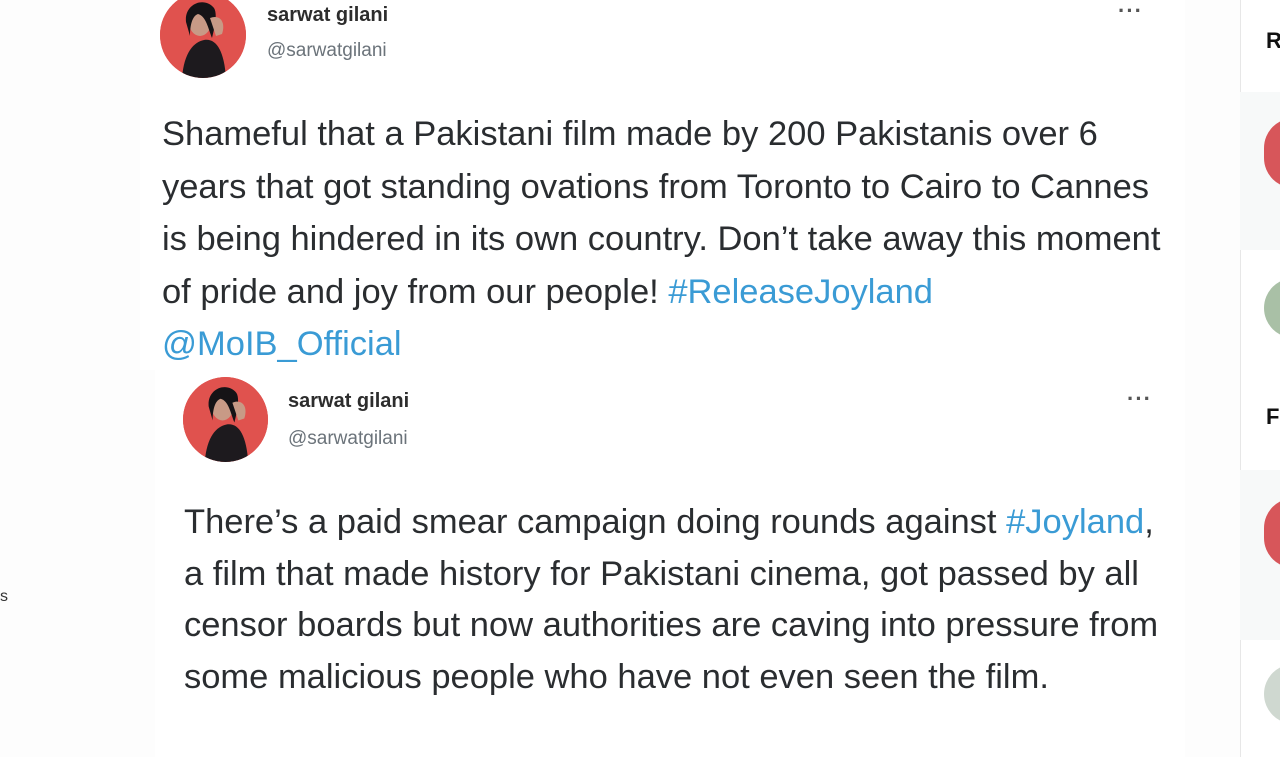  What do you see at coordinates (800, 292) in the screenshot?
I see `hashtag-link: #ReleaseJoyland` at bounding box center [800, 292].